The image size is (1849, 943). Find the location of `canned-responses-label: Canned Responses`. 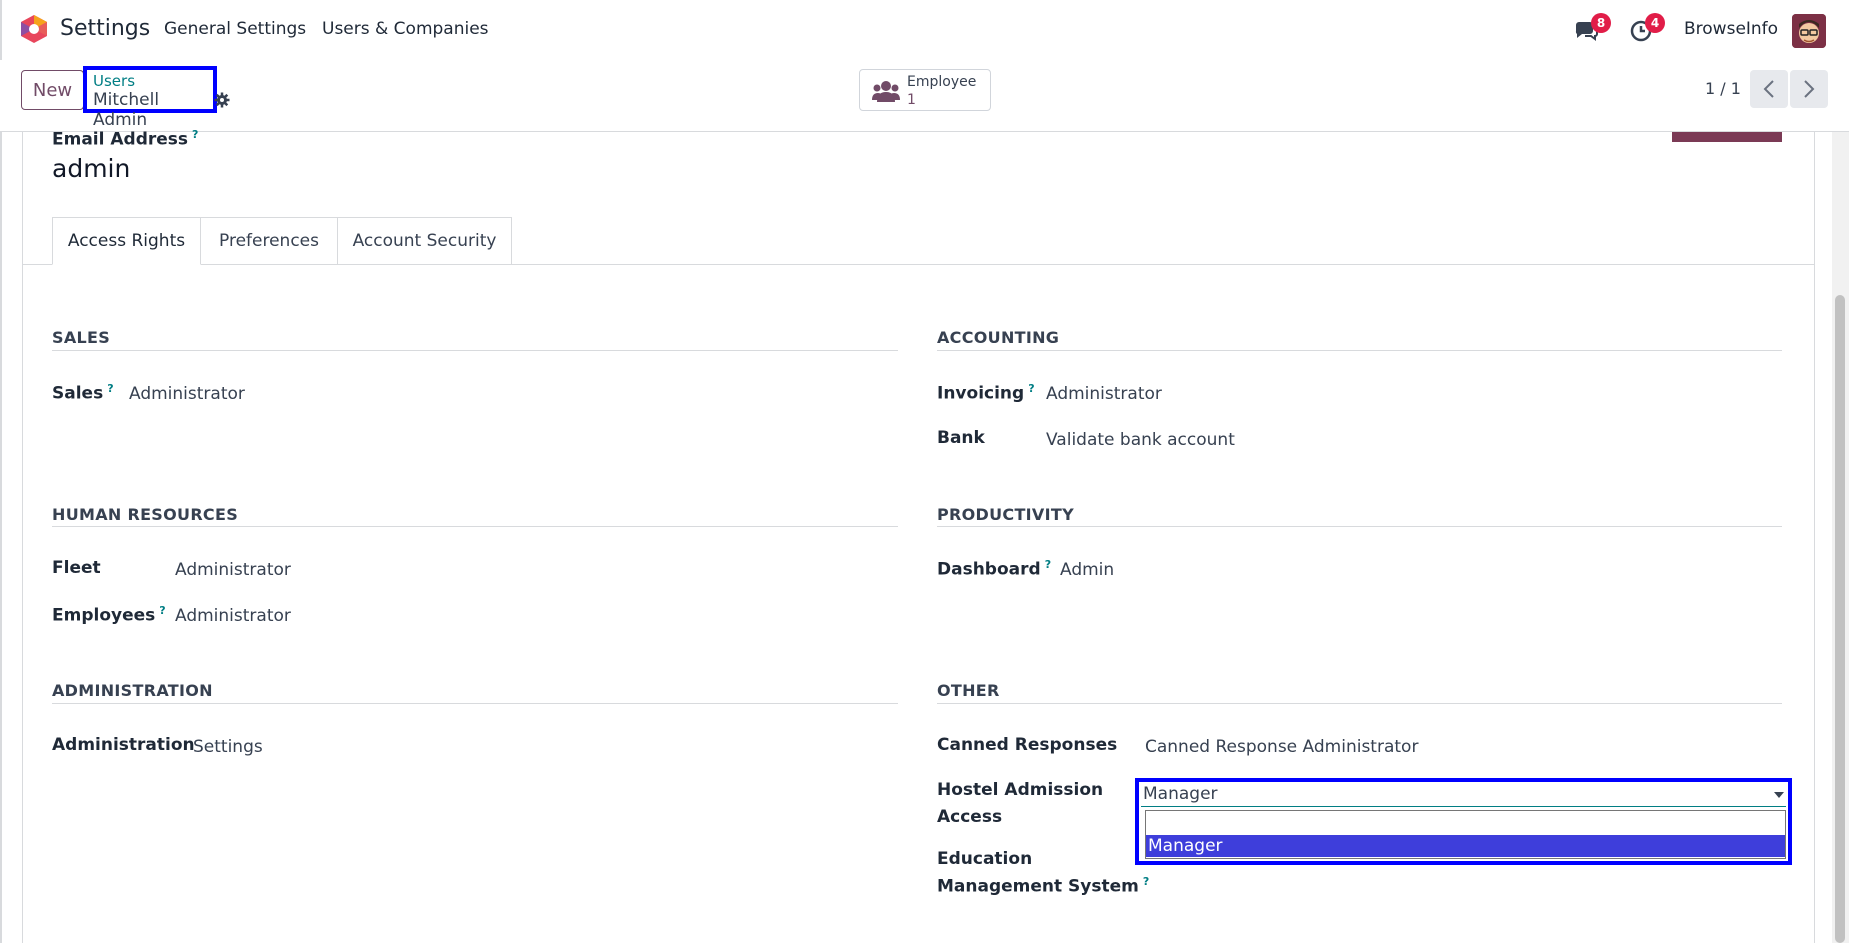

canned-responses-label: Canned Responses is located at coordinates (1027, 745).